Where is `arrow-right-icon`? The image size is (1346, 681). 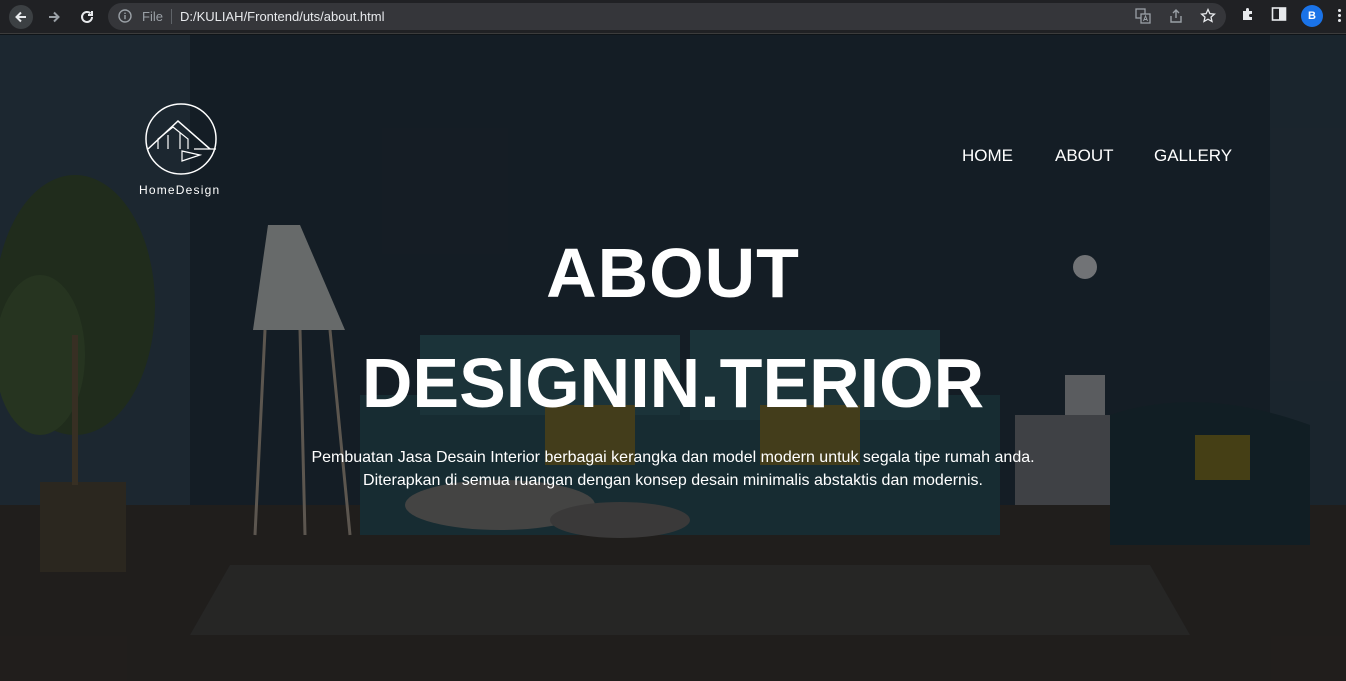 arrow-right-icon is located at coordinates (54, 17).